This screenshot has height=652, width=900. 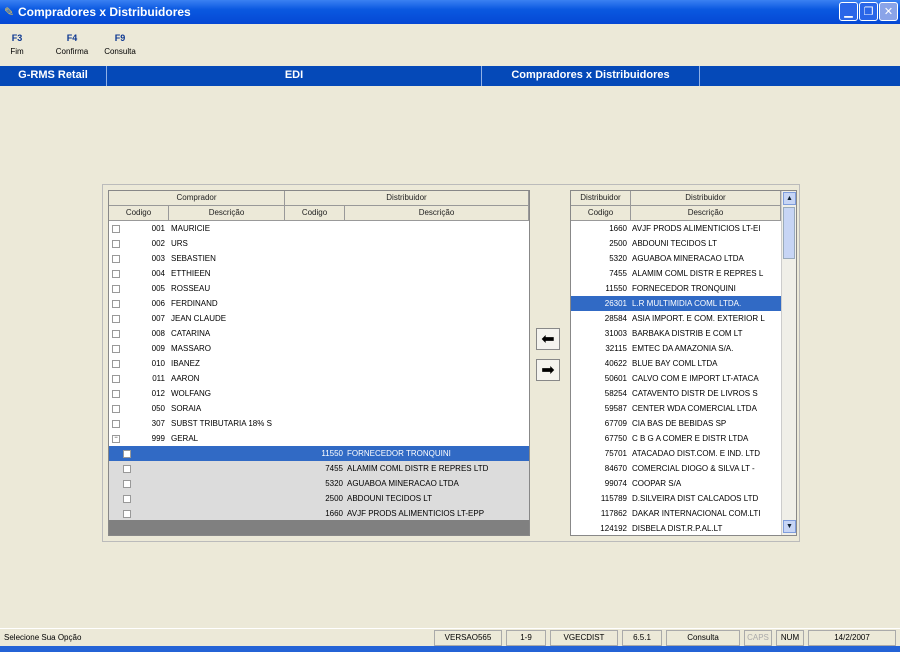 I want to click on distributor-desc: BLUE BAY COML LTDA, so click(x=675, y=363).